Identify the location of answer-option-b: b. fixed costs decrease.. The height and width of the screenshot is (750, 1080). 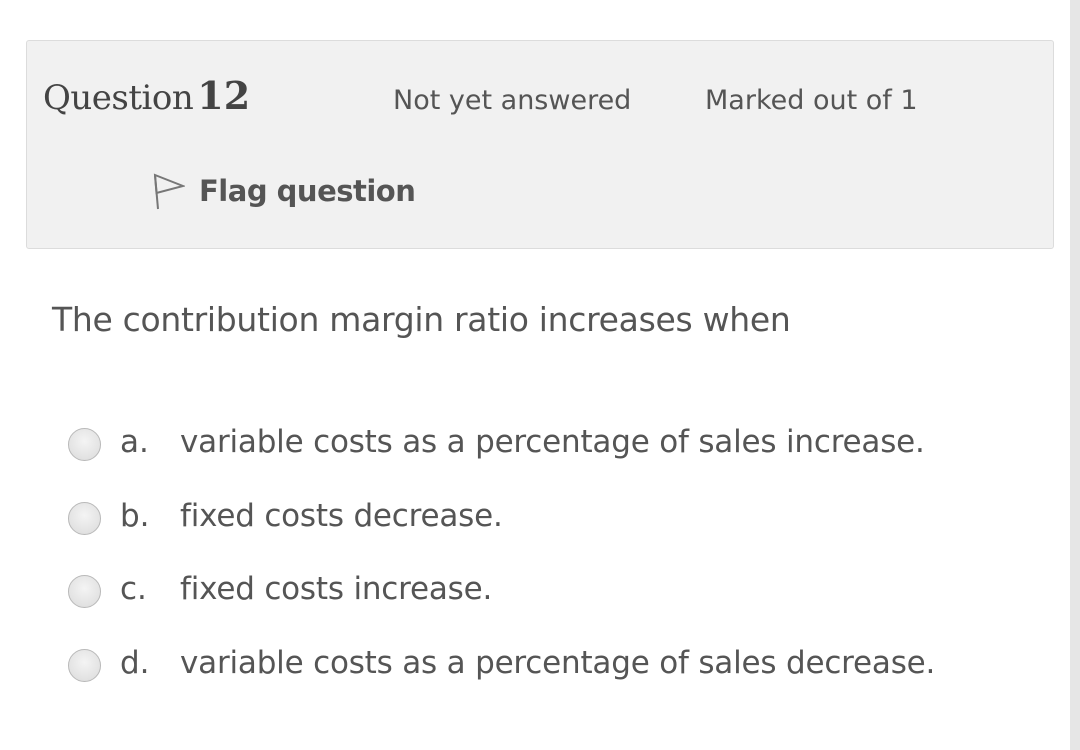
(285, 529).